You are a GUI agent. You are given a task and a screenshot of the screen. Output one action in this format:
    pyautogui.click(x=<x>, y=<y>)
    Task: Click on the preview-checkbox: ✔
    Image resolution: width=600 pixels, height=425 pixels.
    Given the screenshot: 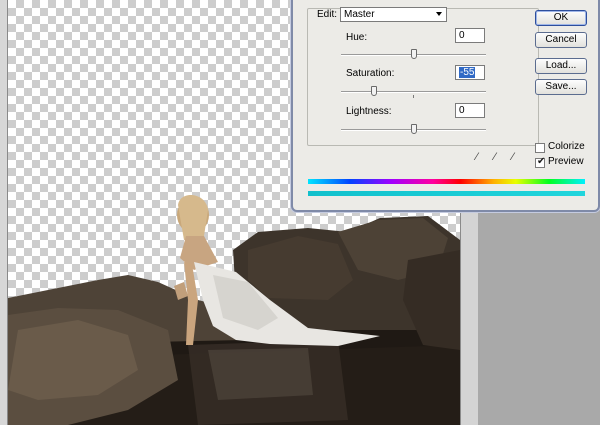 What is the action you would take?
    pyautogui.click(x=540, y=162)
    